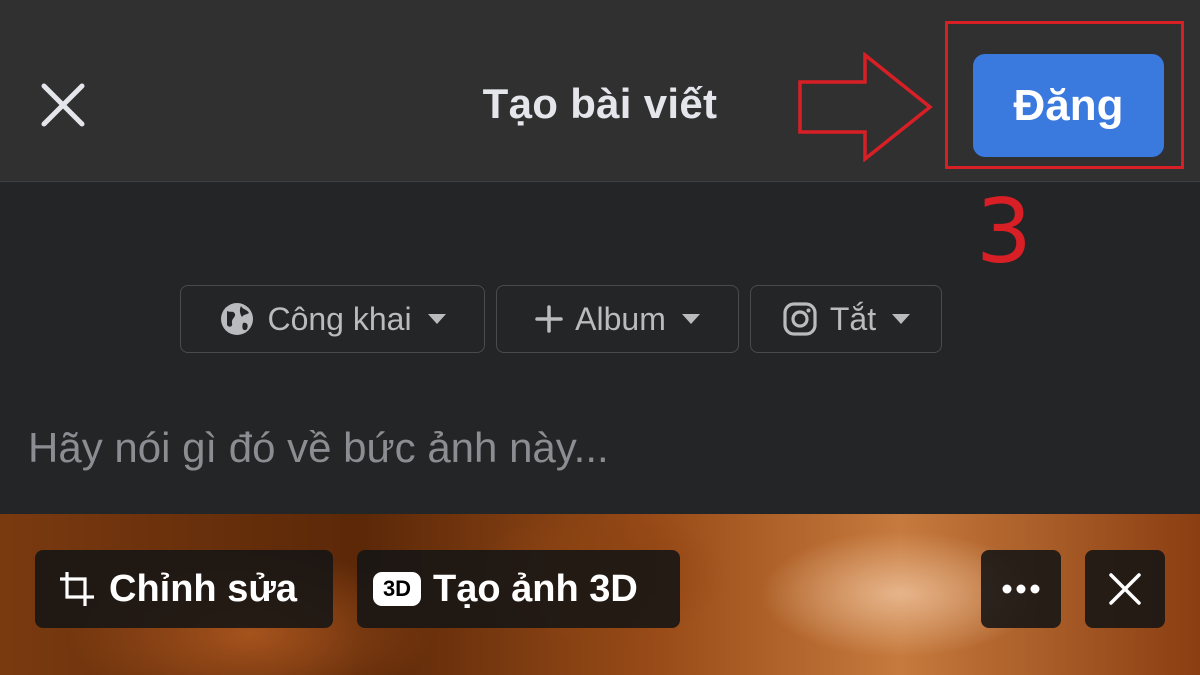  I want to click on privacy-selector: Công khai, so click(332, 319).